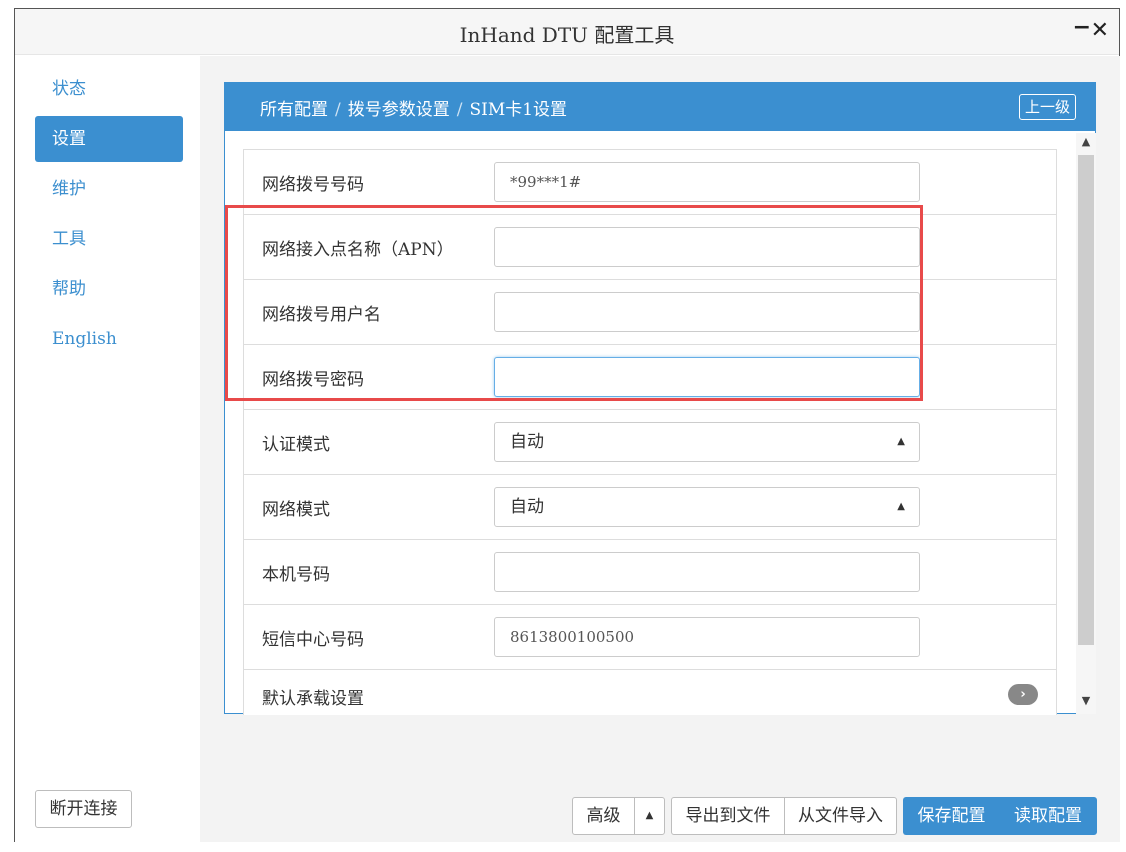 The height and width of the screenshot is (852, 1126). I want to click on export-to-file-button: 导出到文件, so click(728, 816).